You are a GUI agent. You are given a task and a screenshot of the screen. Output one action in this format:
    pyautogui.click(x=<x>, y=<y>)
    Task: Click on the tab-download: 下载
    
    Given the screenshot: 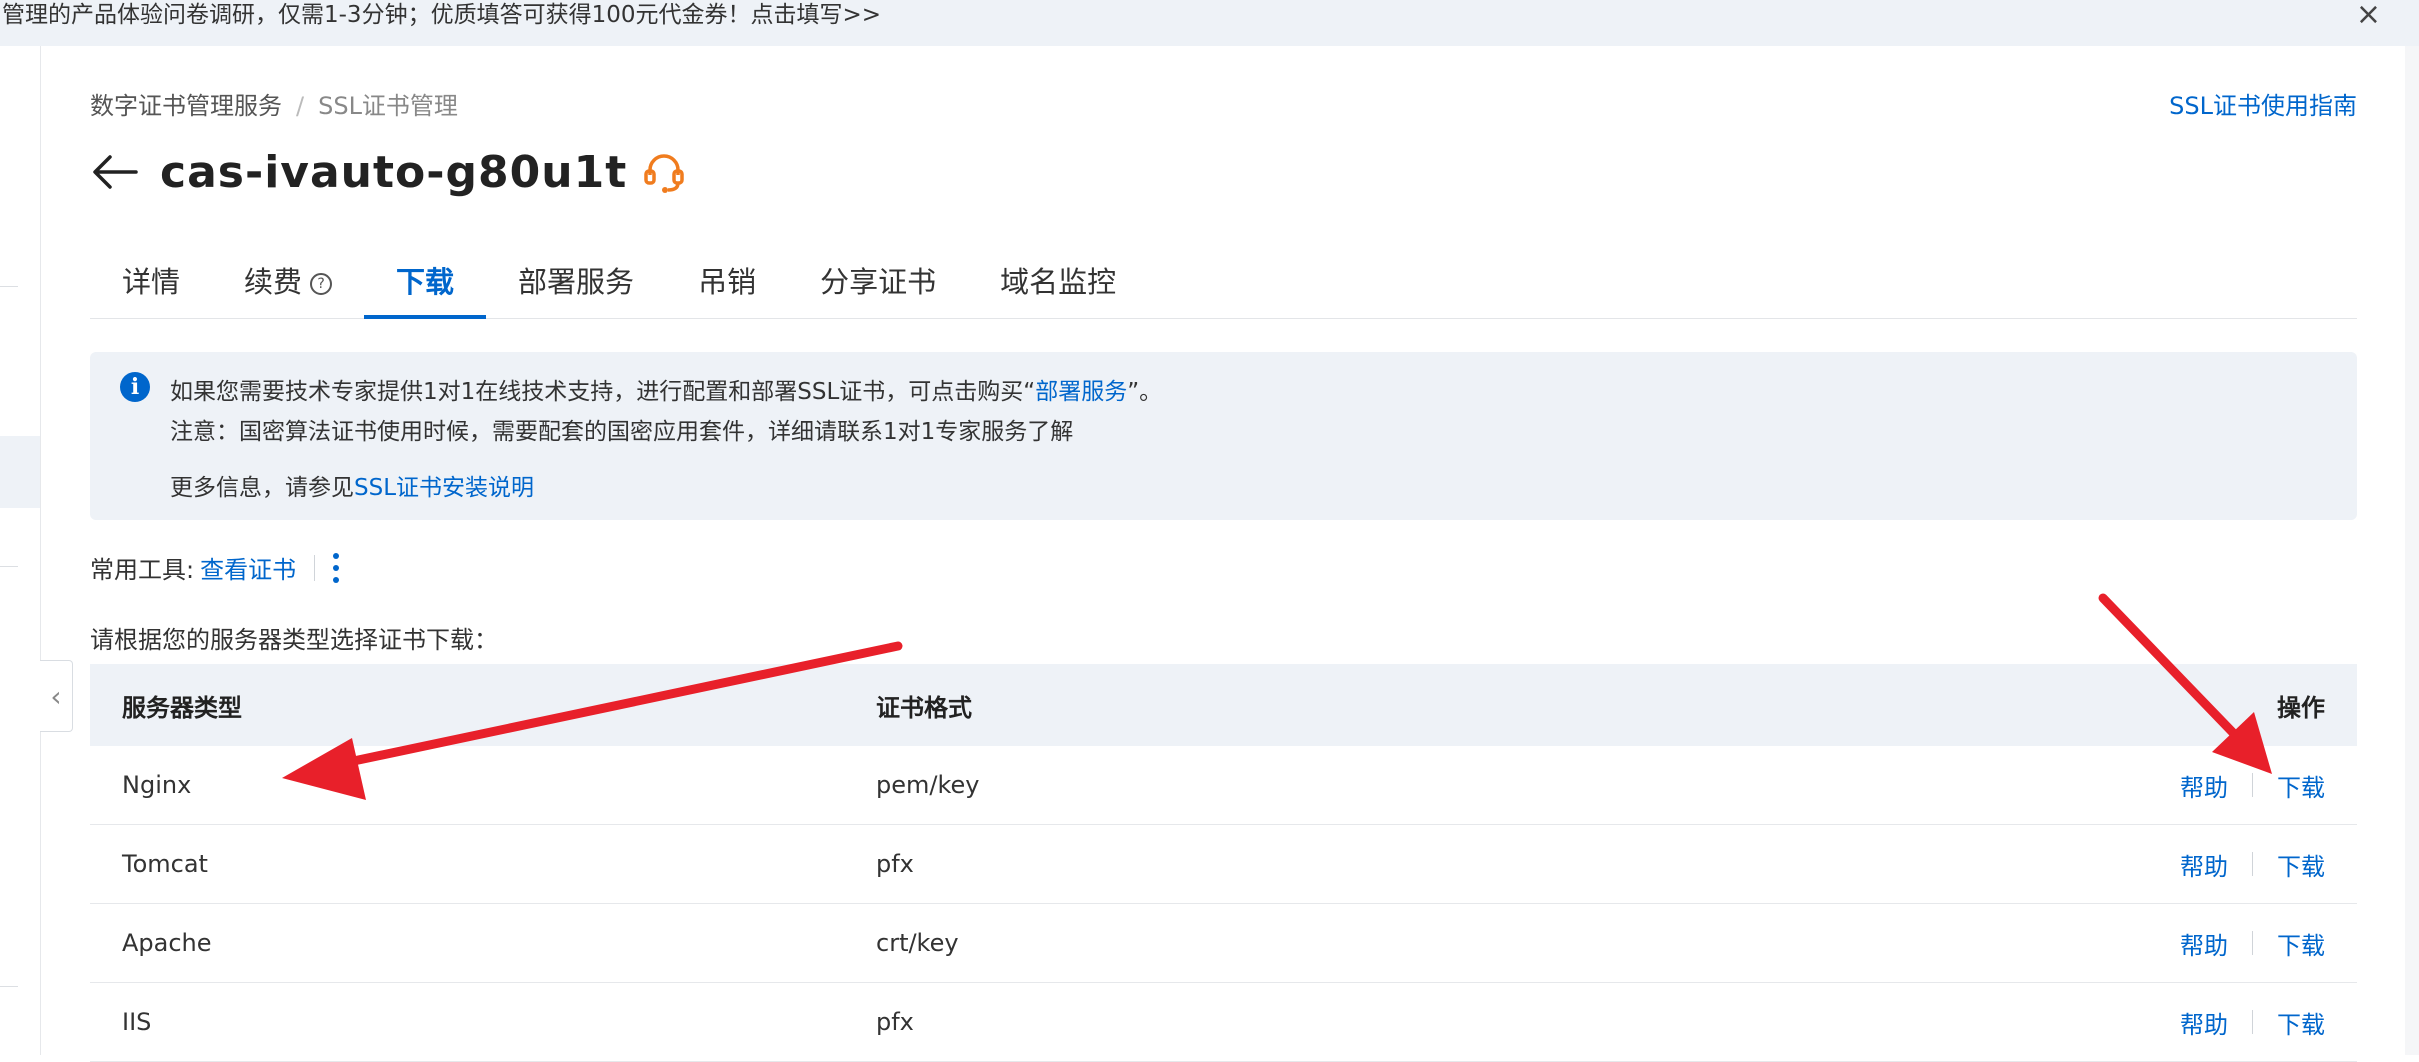 What is the action you would take?
    pyautogui.click(x=425, y=282)
    